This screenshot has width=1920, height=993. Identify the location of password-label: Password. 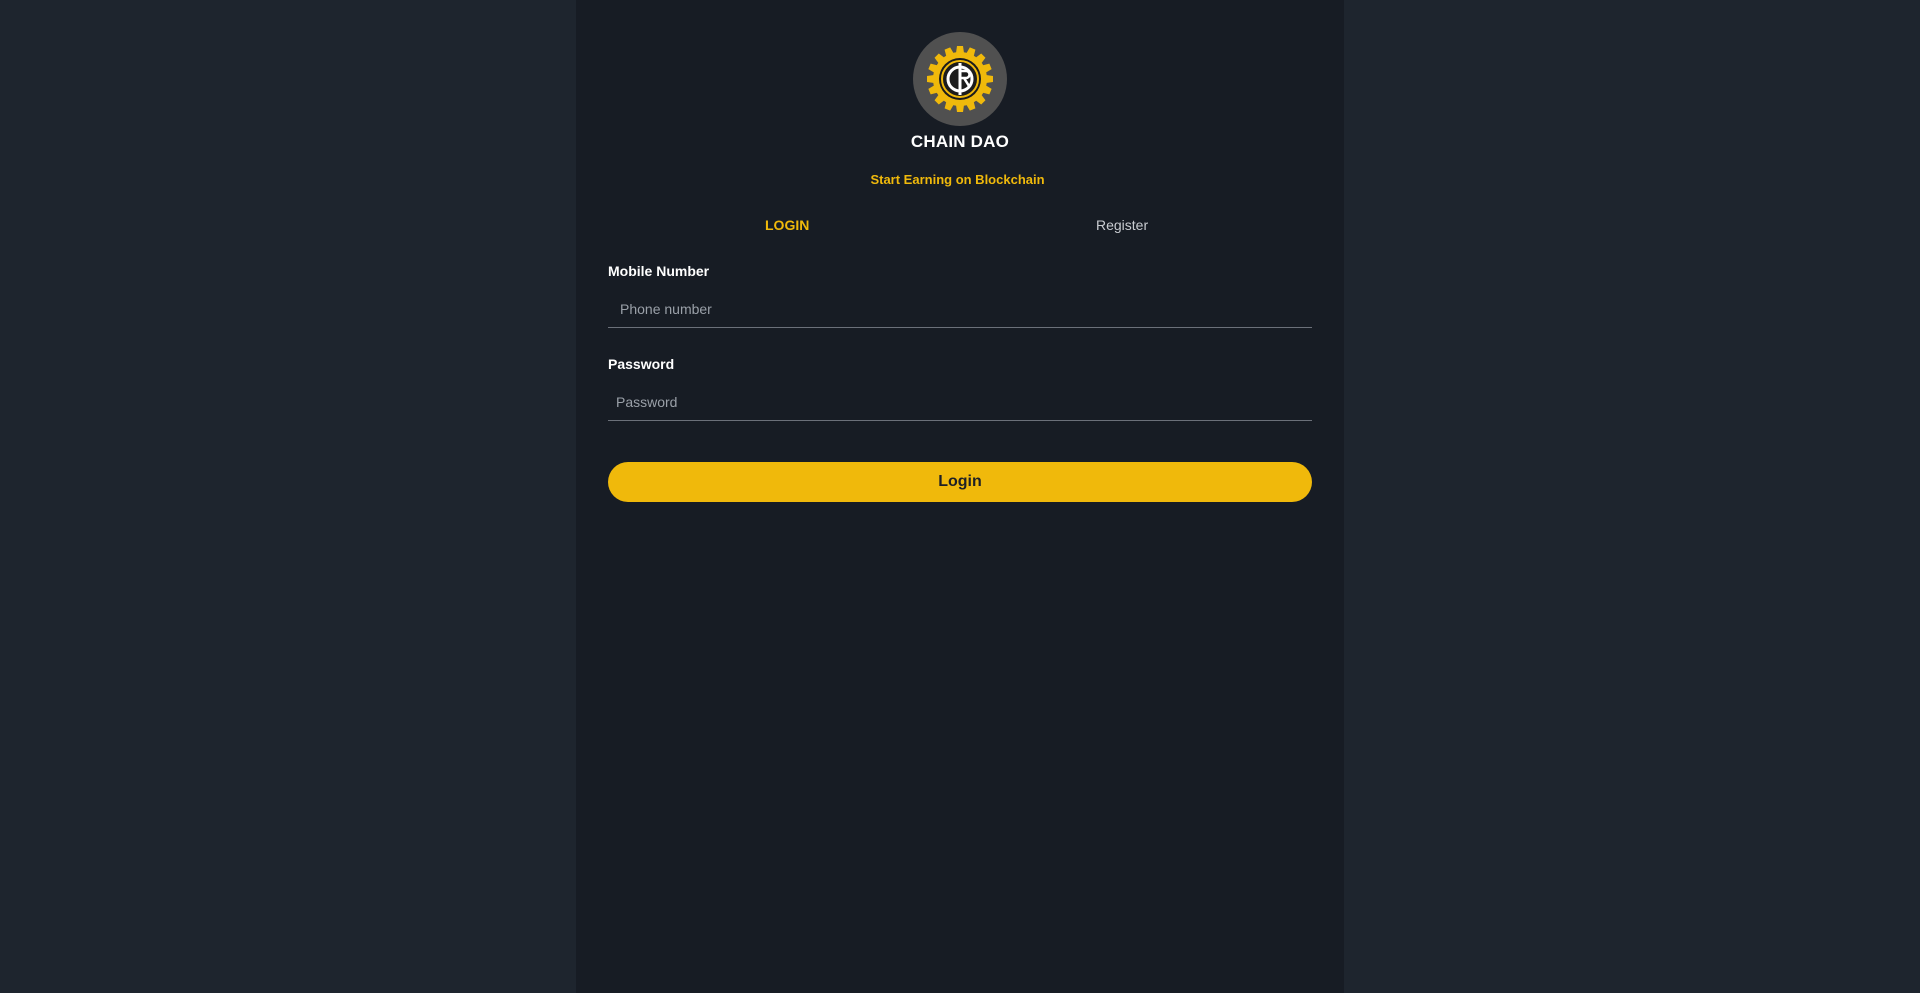
(641, 364).